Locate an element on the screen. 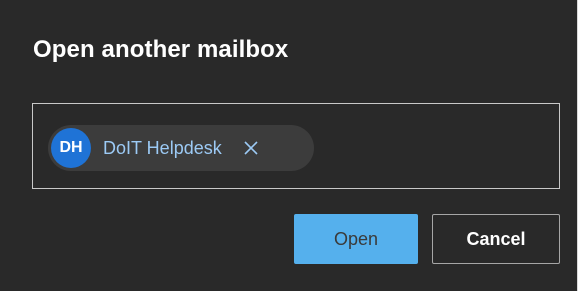  remove-recipient-button is located at coordinates (251, 148).